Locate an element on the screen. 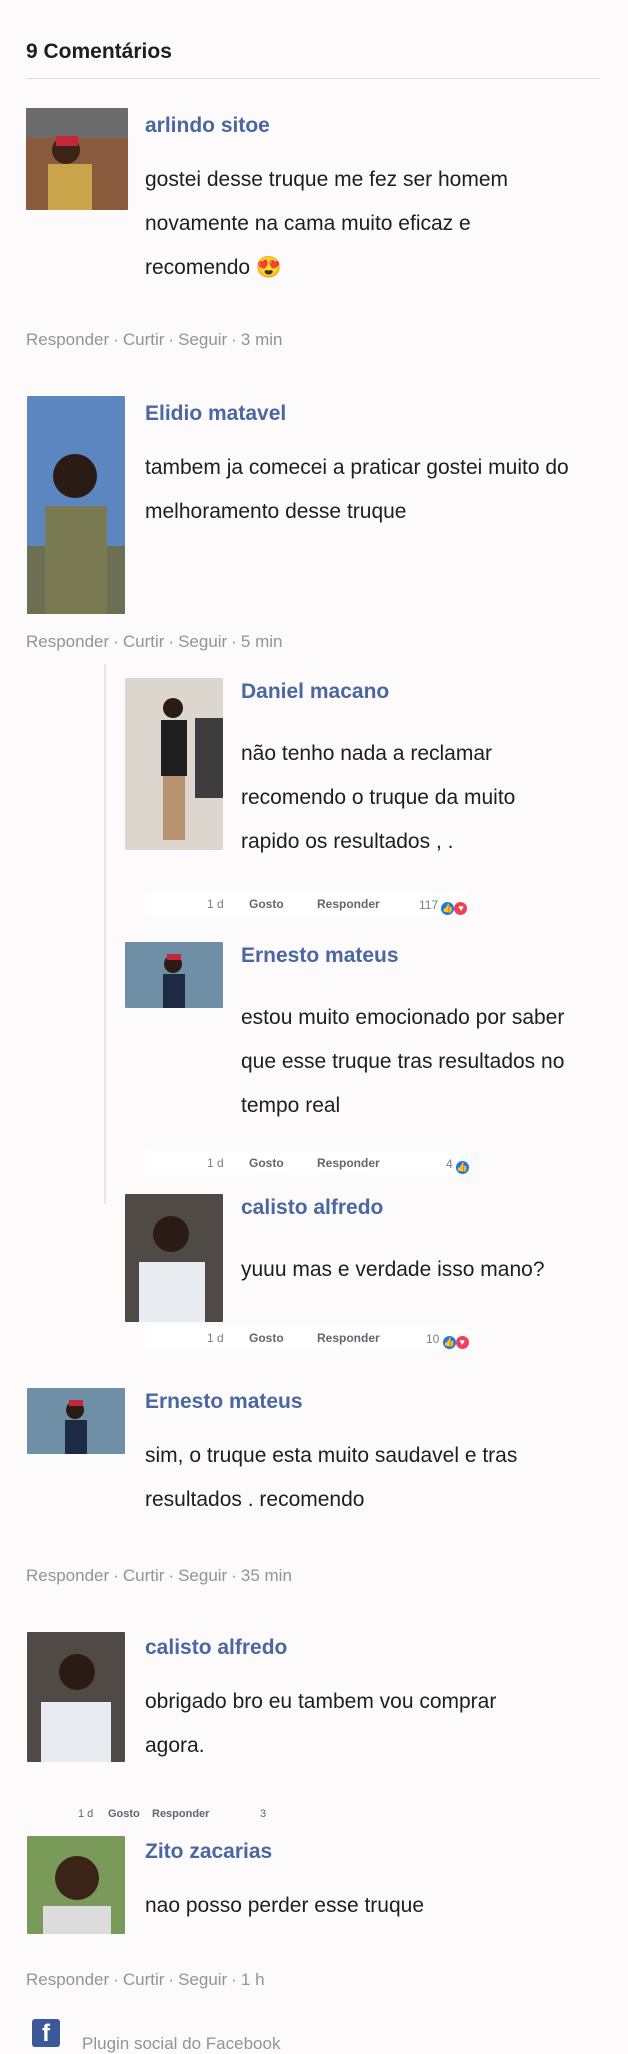 Image resolution: width=628 pixels, height=2054 pixels. comment-text: nao posso perder esse truque is located at coordinates (284, 1906).